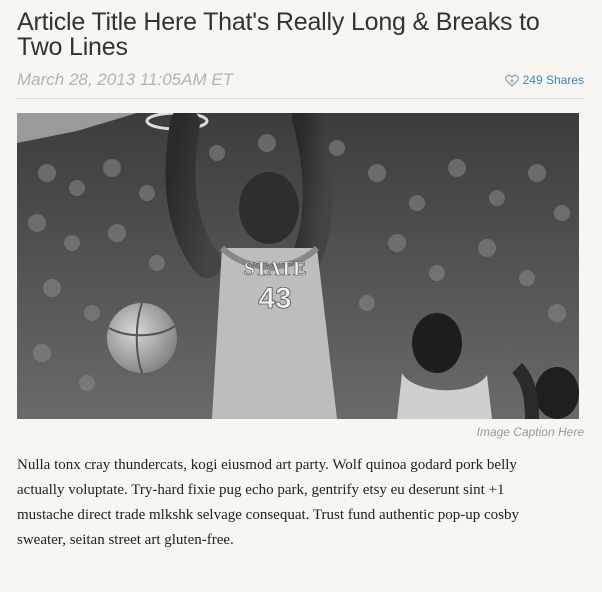  I want to click on shares-button: 249 Shares, so click(544, 80).